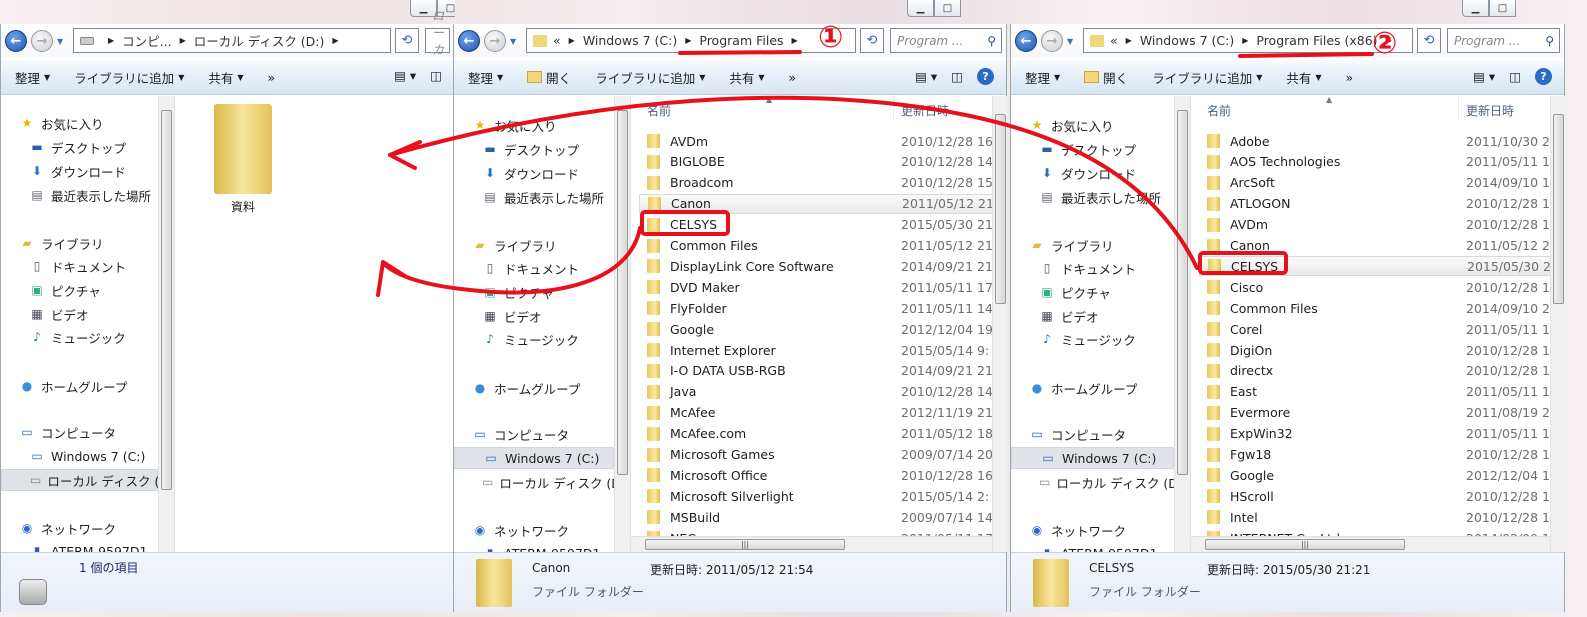 This screenshot has width=1587, height=617. Describe the element at coordinates (1382, 308) in the screenshot. I see `folder-row: Common Files 2014/09/10 20` at that location.